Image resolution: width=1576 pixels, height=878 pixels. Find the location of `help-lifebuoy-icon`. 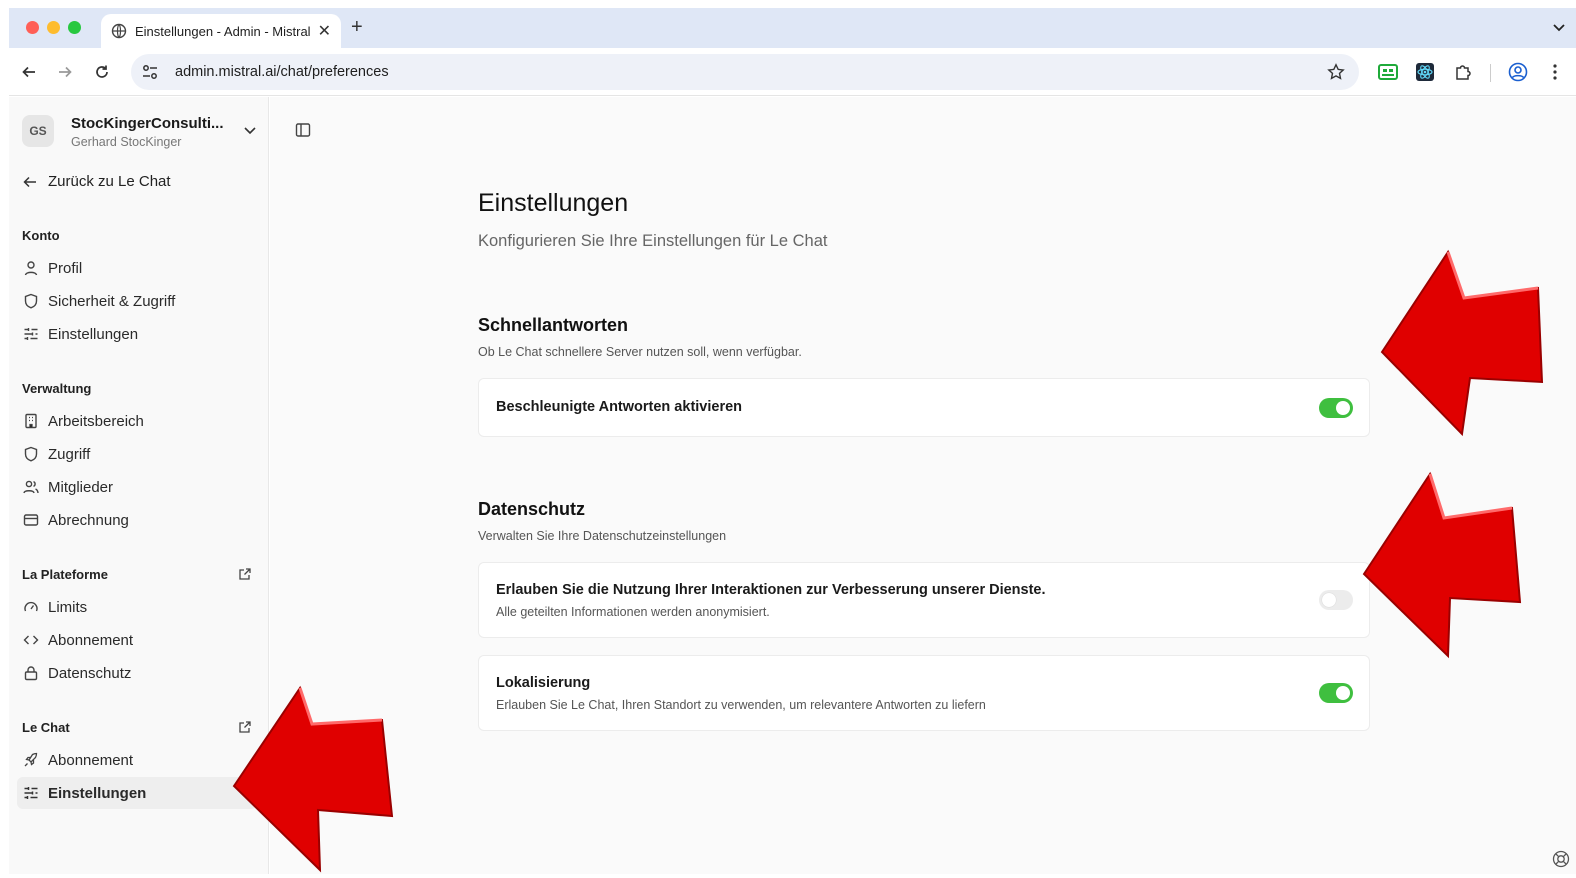

help-lifebuoy-icon is located at coordinates (1561, 859).